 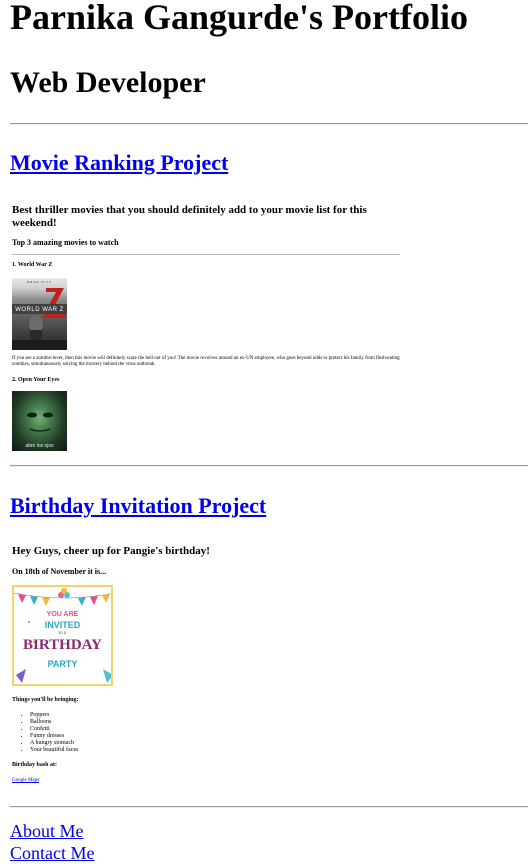 I want to click on card-text: INVITED, so click(x=62, y=625).